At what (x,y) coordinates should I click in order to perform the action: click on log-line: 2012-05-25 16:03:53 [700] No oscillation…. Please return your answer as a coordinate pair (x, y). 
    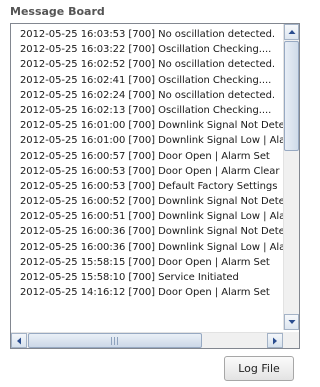
    Looking at the image, I should click on (148, 34).